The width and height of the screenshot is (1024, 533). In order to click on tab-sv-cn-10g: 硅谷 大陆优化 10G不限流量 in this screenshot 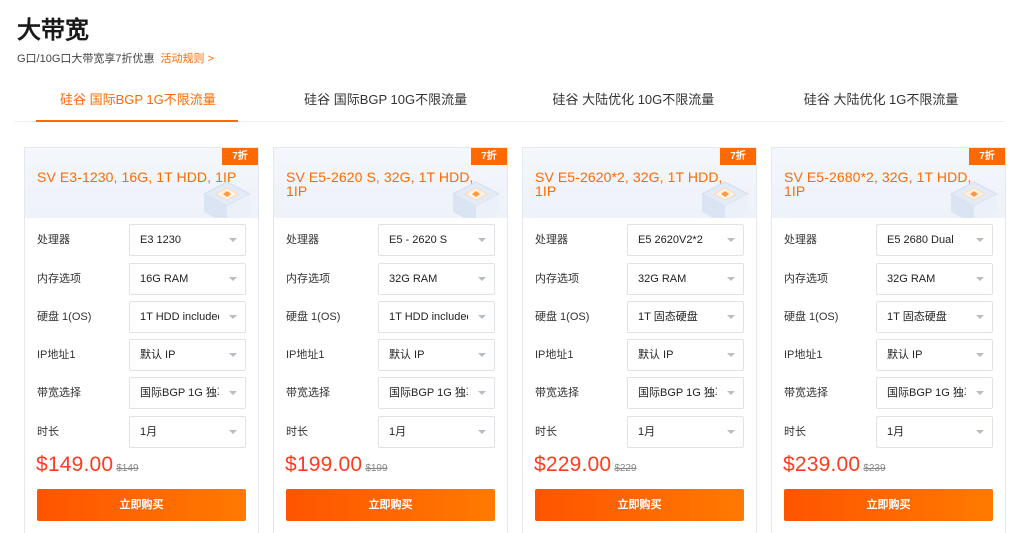, I will do `click(634, 101)`.